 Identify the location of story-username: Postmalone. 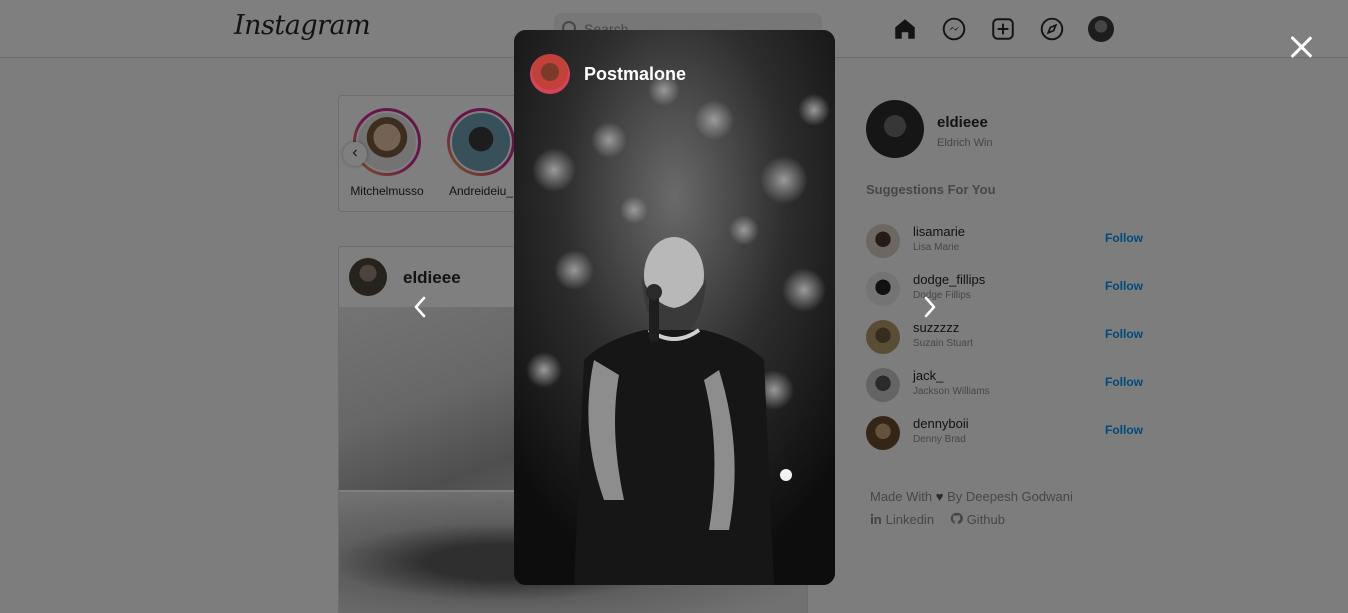
(635, 74).